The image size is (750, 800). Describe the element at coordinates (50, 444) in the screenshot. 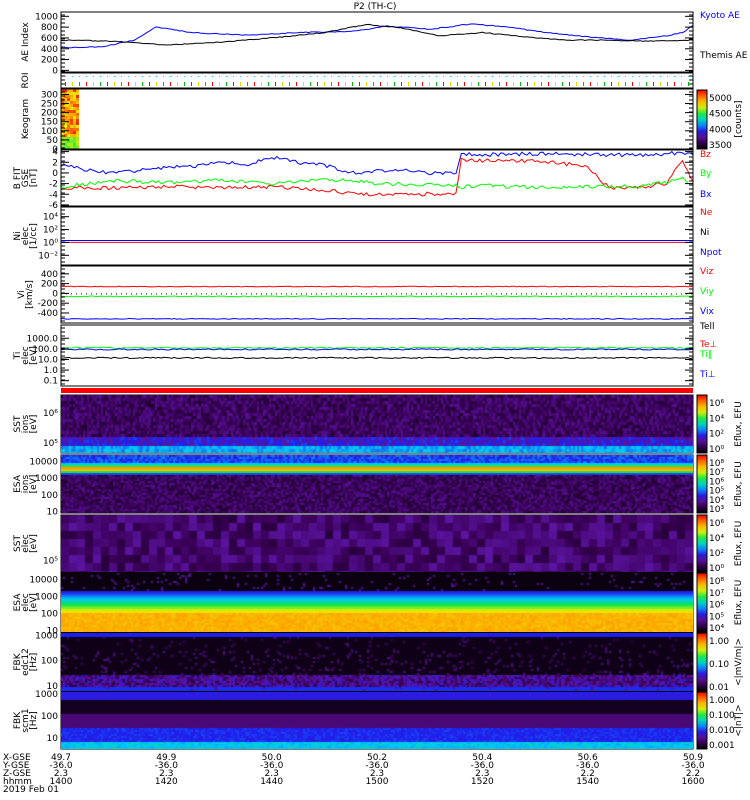

I see `y-tick-label: 10⁵` at that location.